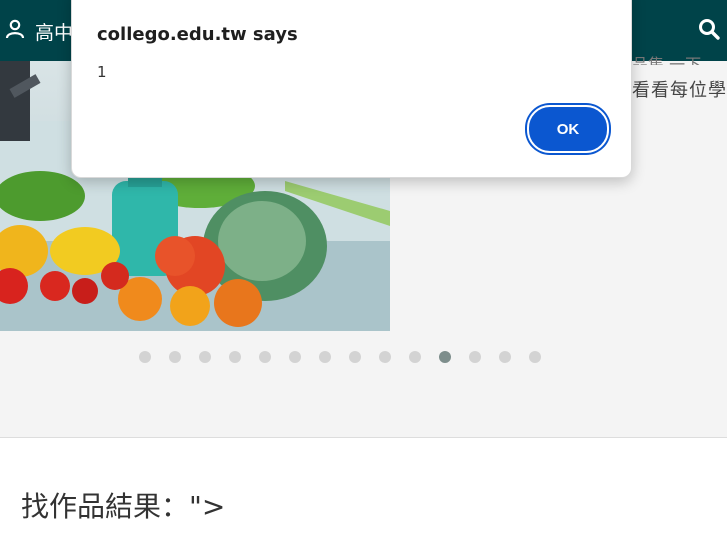 The height and width of the screenshot is (553, 727). Describe the element at coordinates (54, 31) in the screenshot. I see `user-menu-label: 高中` at that location.